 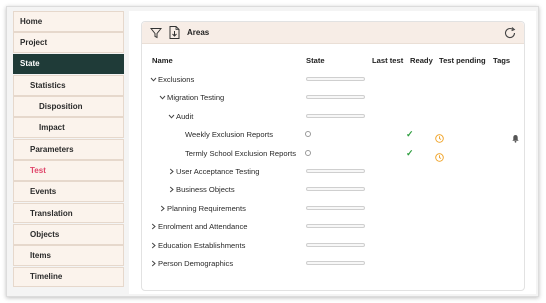 I want to click on tree-row: Planning Requirements, so click(x=334, y=208).